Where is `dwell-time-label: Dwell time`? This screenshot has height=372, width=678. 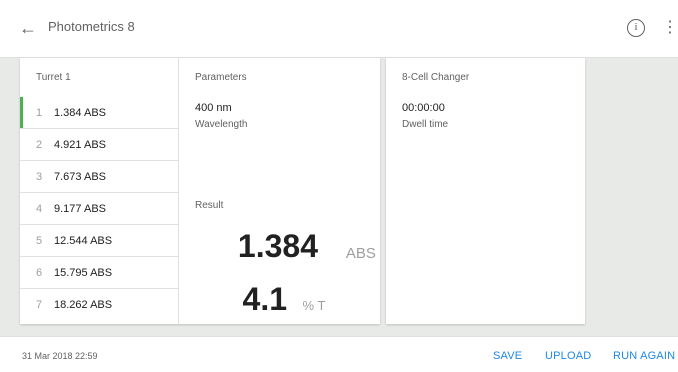
dwell-time-label: Dwell time is located at coordinates (425, 124).